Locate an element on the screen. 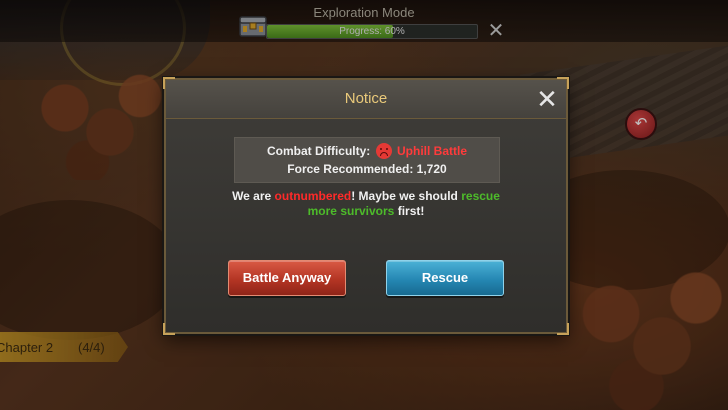 This screenshot has height=410, width=728. force-row: Force Recommended: 1,720 is located at coordinates (367, 169).